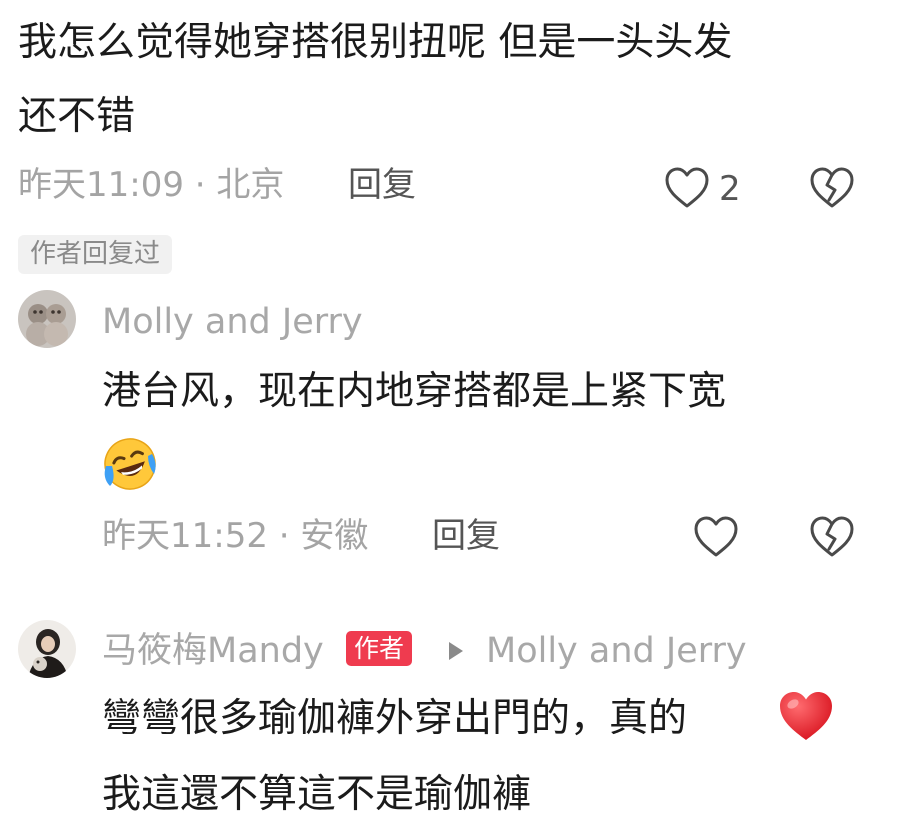 This screenshot has height=838, width=915. Describe the element at coordinates (375, 42) in the screenshot. I see `comment-text-line-1: 我怎么觉得她穿搭很别扭呢 但是一头头发` at that location.